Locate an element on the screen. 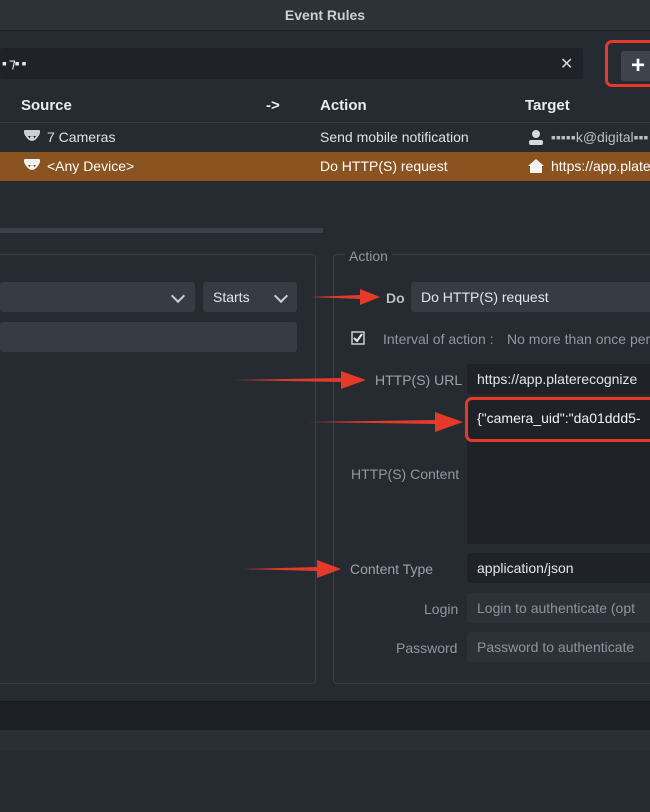 The height and width of the screenshot is (812, 650). content-value: {"camera_uid":"da01ddd5- is located at coordinates (559, 418).